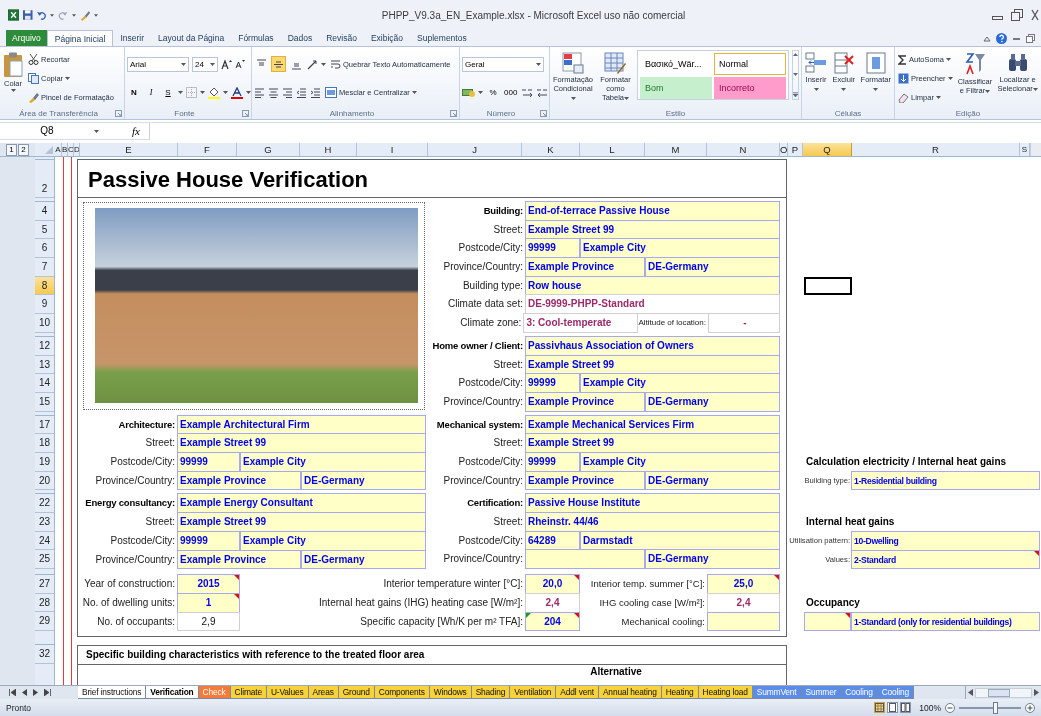 The image size is (1041, 716). What do you see at coordinates (356, 692) in the screenshot?
I see `sheet-tab: Ground` at bounding box center [356, 692].